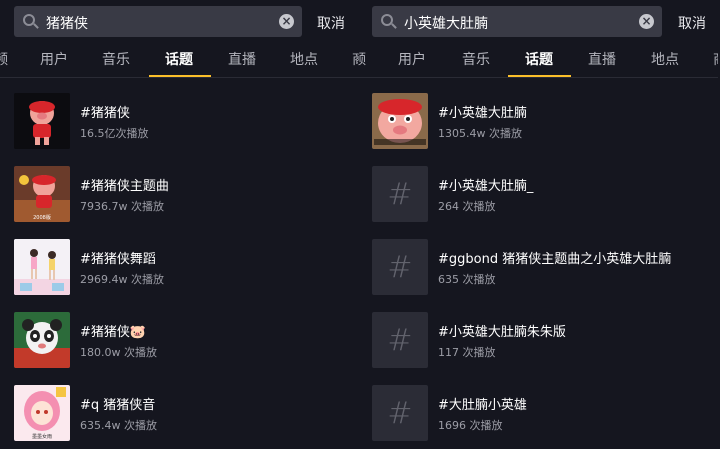  Describe the element at coordinates (187, 267) in the screenshot. I see `topic-item: #猪猪侠舞蹈 2969.4w 次播放` at that location.